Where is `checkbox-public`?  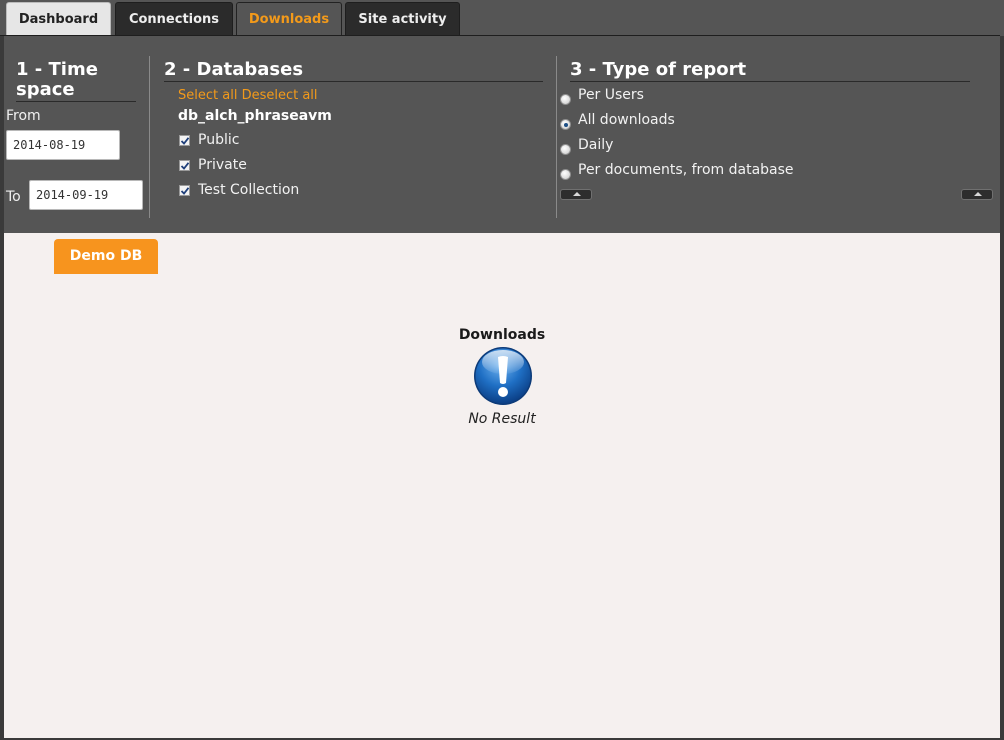 checkbox-public is located at coordinates (184, 140).